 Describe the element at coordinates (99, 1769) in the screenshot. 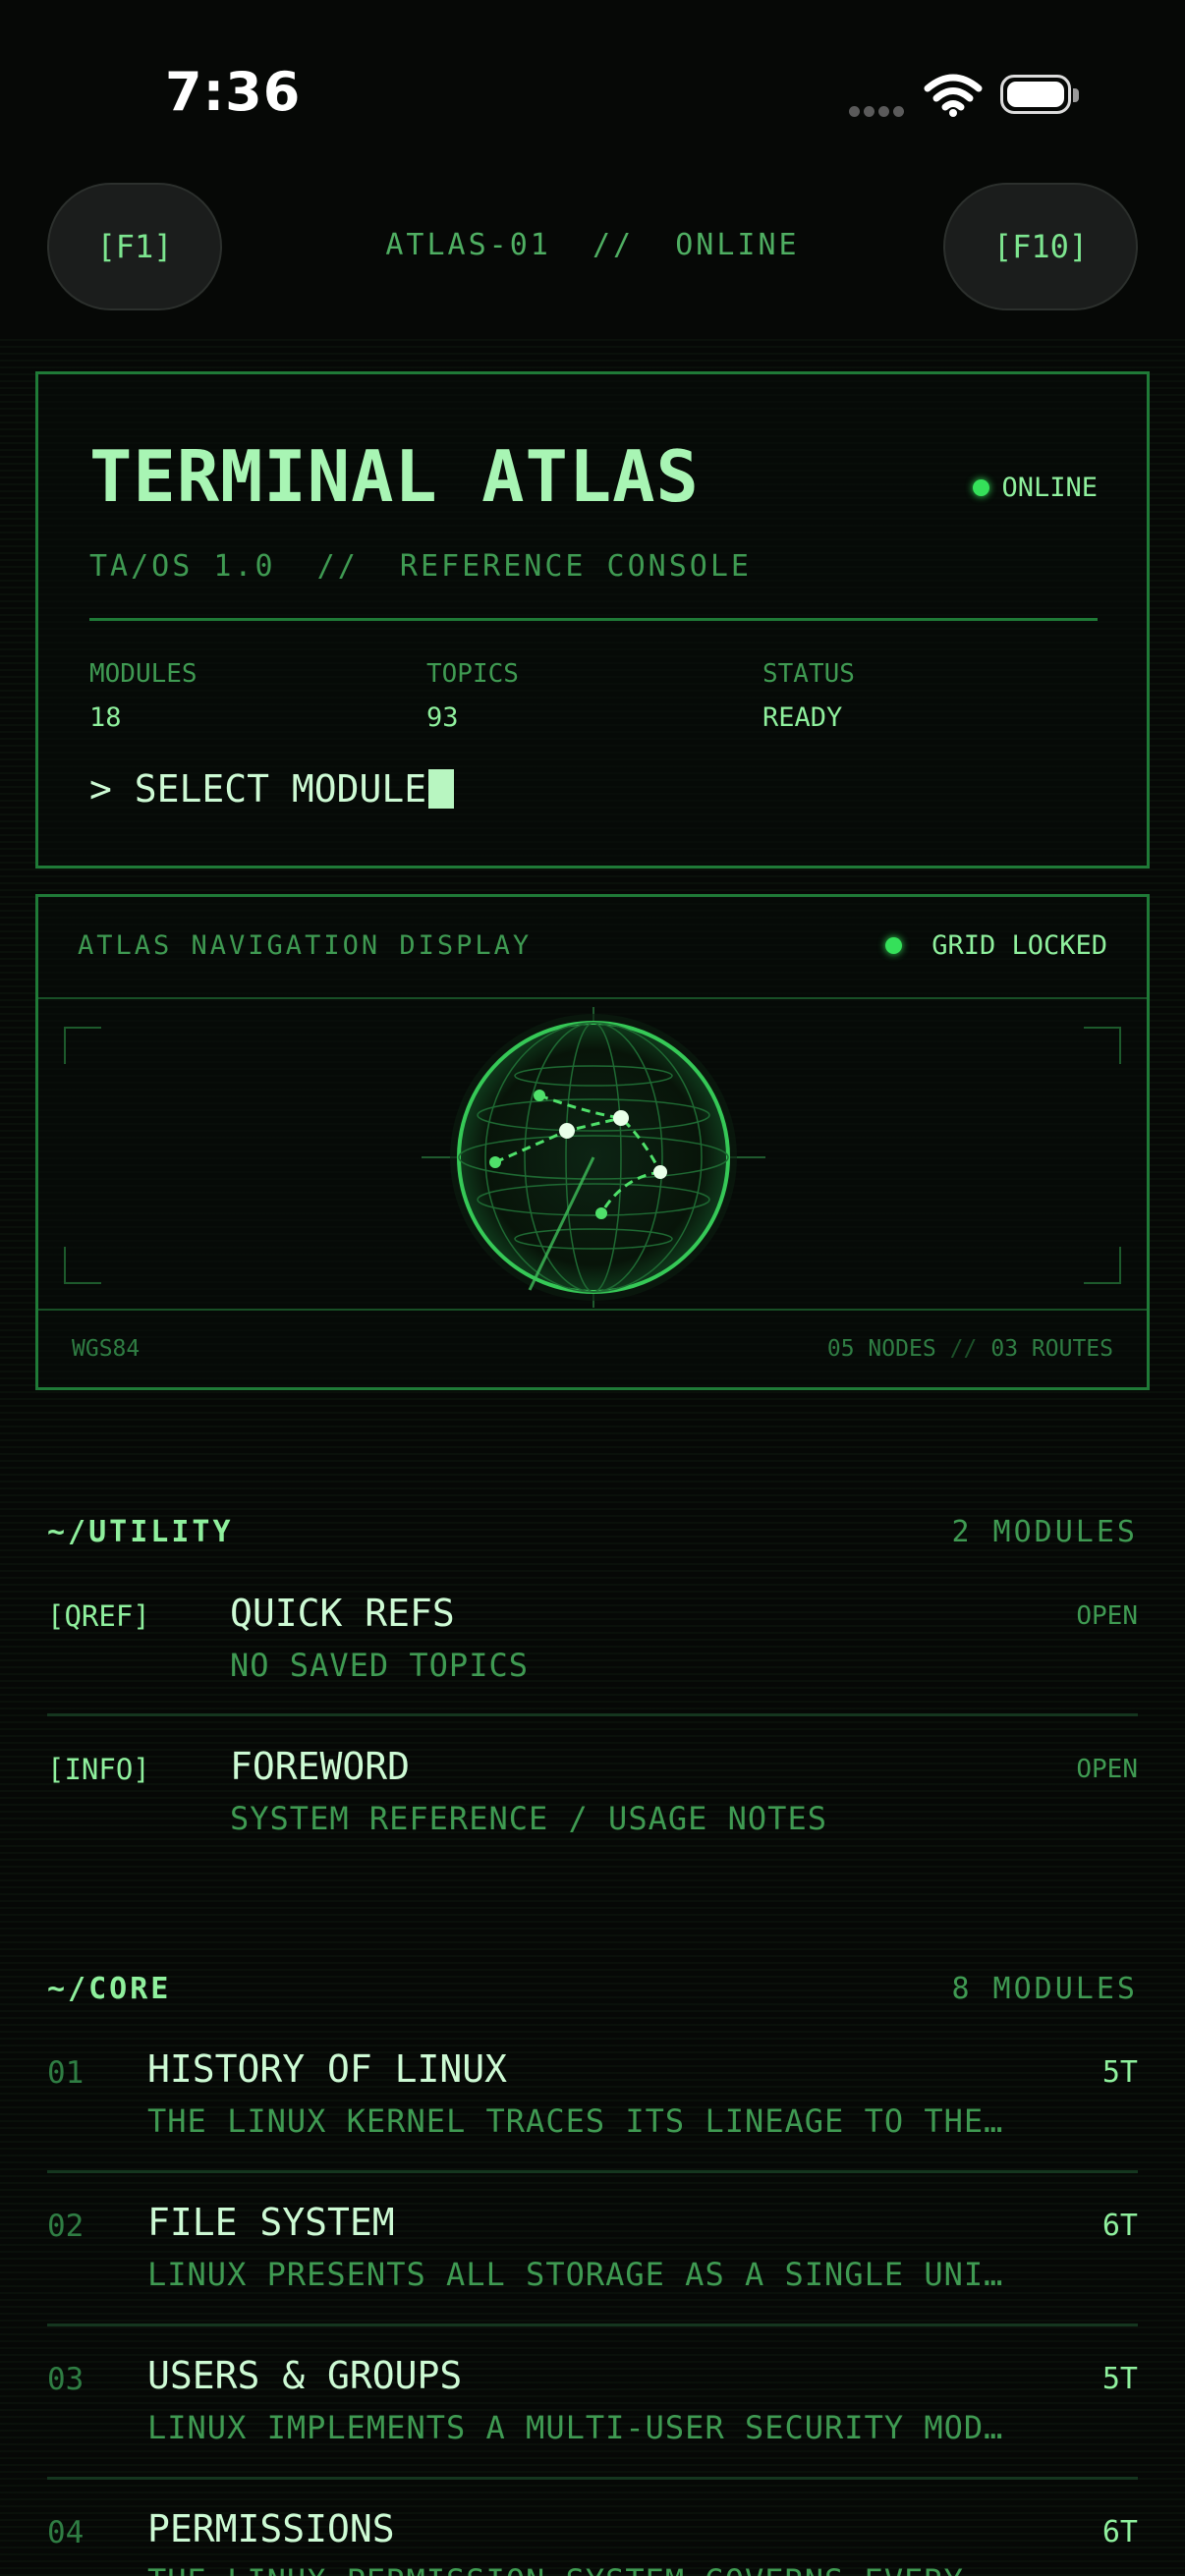

I see `module-tag: [INFO]` at that location.